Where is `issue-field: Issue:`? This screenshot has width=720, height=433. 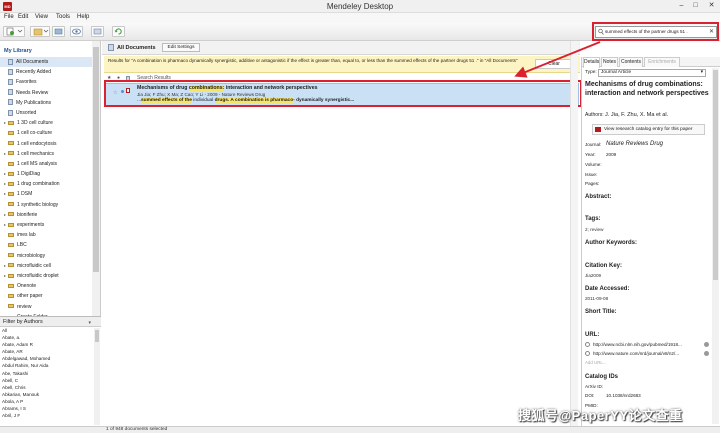
issue-field: Issue: is located at coordinates (591, 174).